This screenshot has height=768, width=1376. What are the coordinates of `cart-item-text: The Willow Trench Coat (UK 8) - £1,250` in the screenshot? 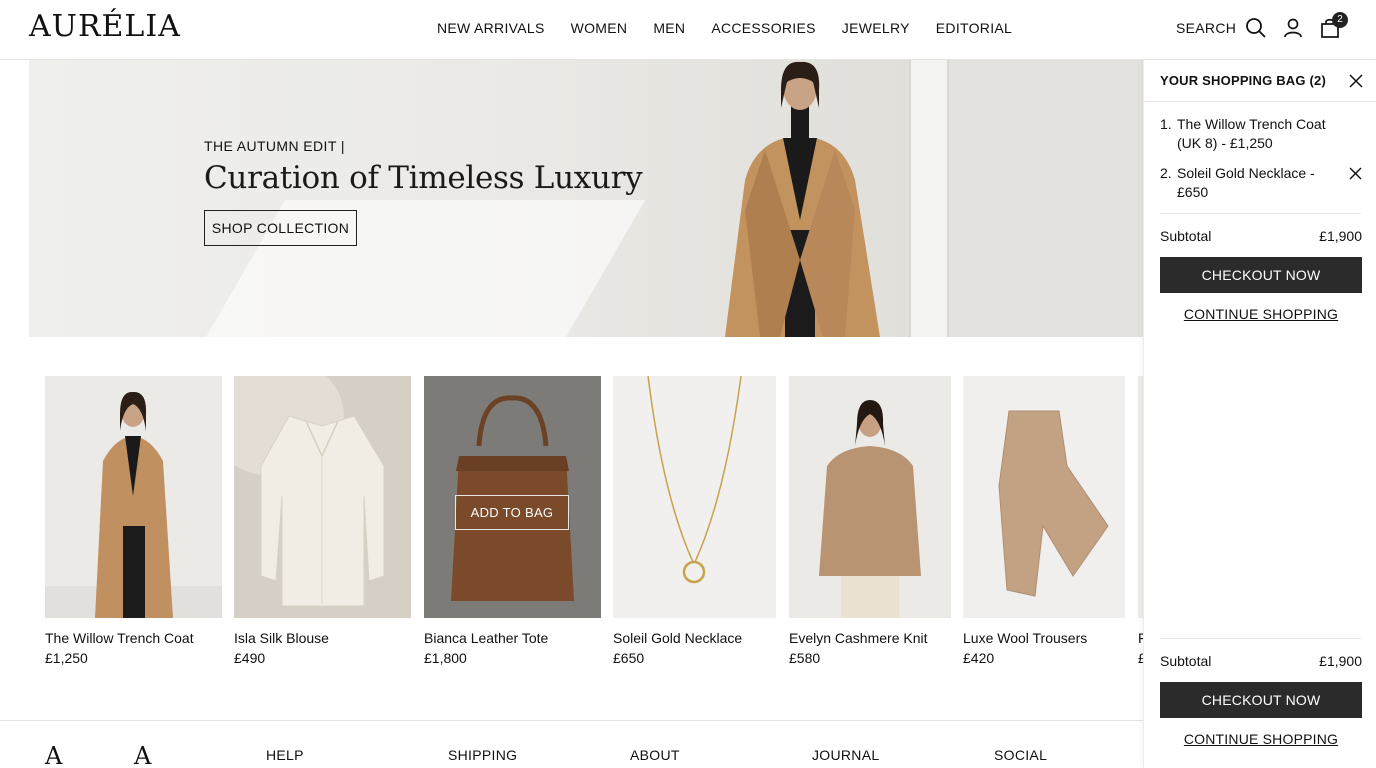 It's located at (1262, 134).